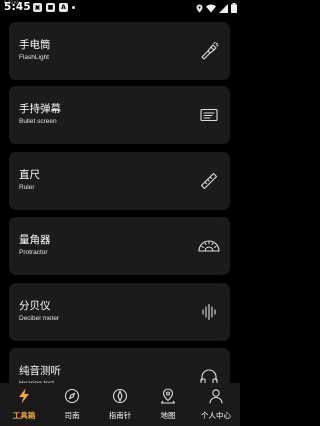 The height and width of the screenshot is (426, 320). What do you see at coordinates (34, 57) in the screenshot?
I see `tool-subtitle: FlashLight` at bounding box center [34, 57].